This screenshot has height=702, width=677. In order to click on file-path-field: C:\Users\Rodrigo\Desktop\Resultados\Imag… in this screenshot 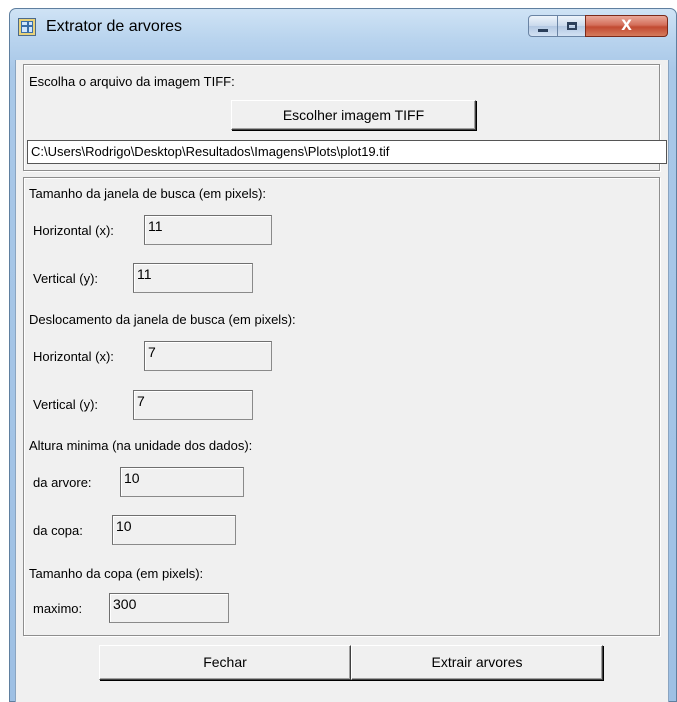, I will do `click(347, 152)`.